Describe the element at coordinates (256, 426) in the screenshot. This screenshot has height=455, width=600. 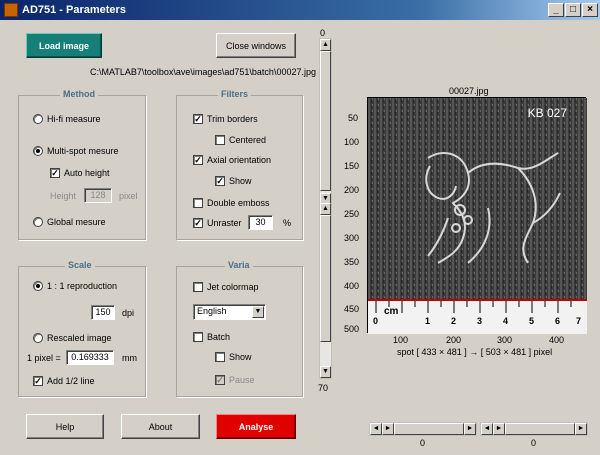
I see `analyse-button: Analyse` at that location.